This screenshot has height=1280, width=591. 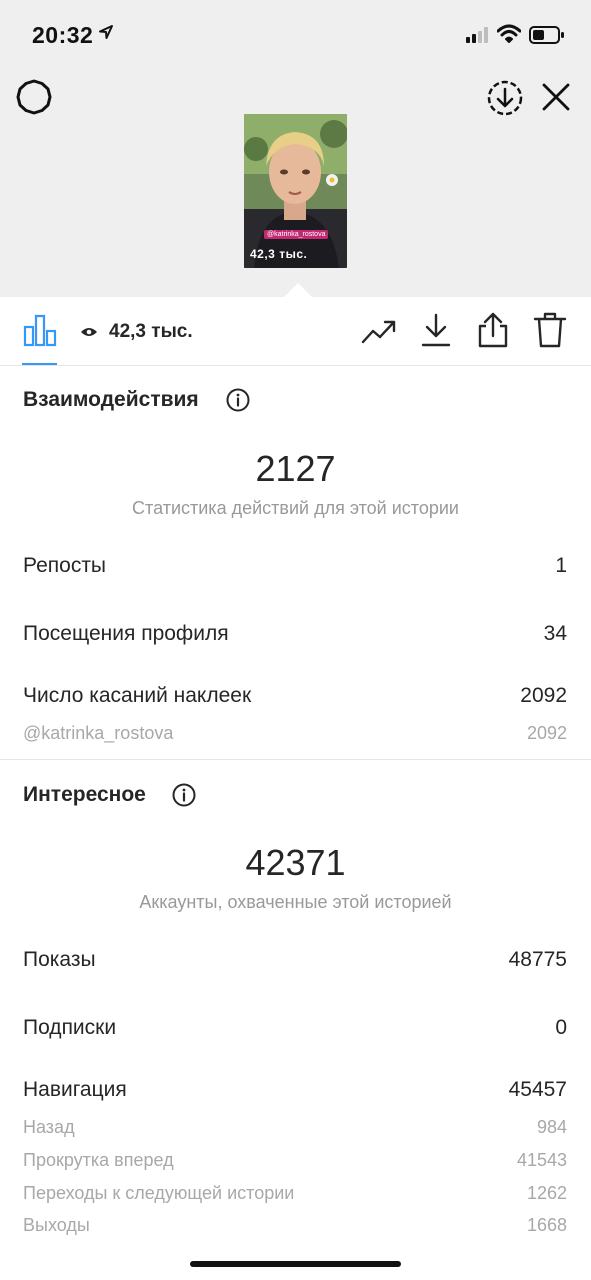 I want to click on reposts-label: Репосты, so click(x=65, y=565).